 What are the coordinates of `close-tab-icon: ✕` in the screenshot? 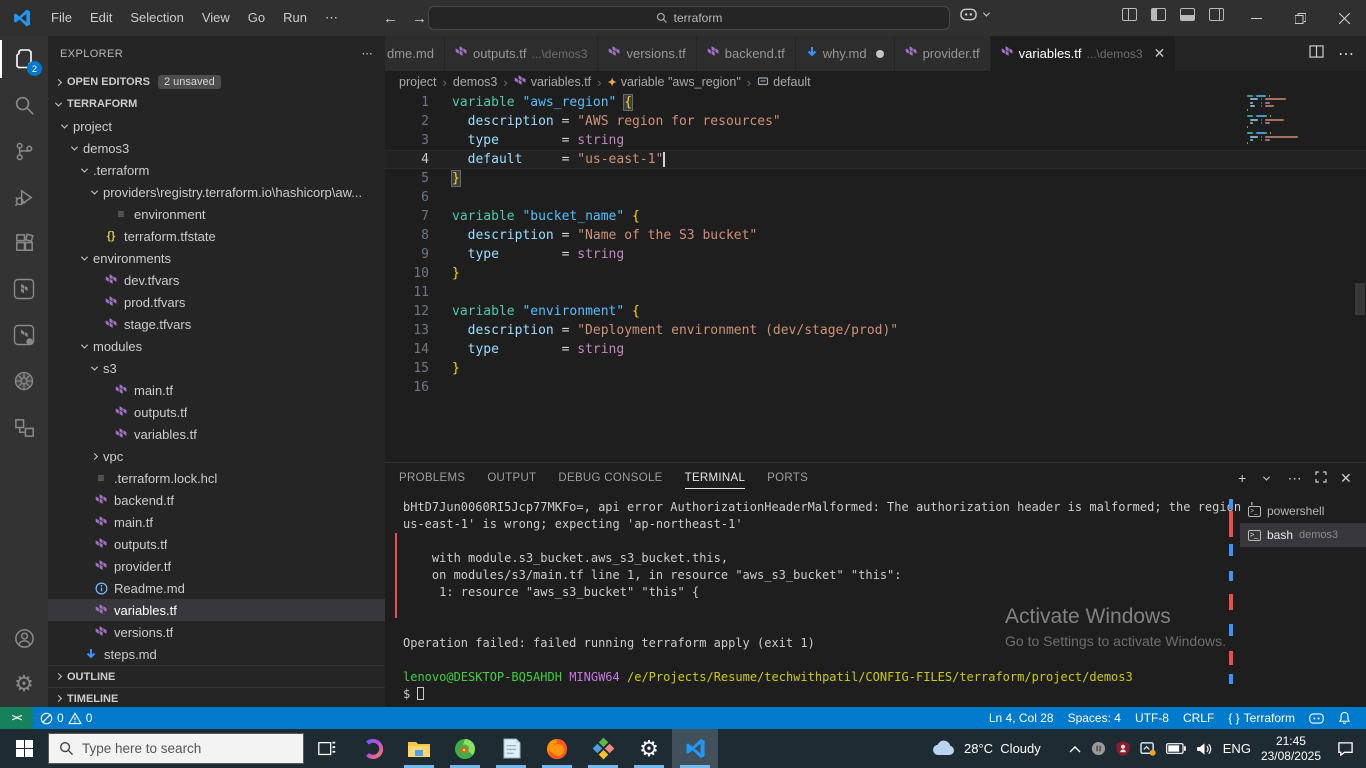 It's located at (1160, 53).